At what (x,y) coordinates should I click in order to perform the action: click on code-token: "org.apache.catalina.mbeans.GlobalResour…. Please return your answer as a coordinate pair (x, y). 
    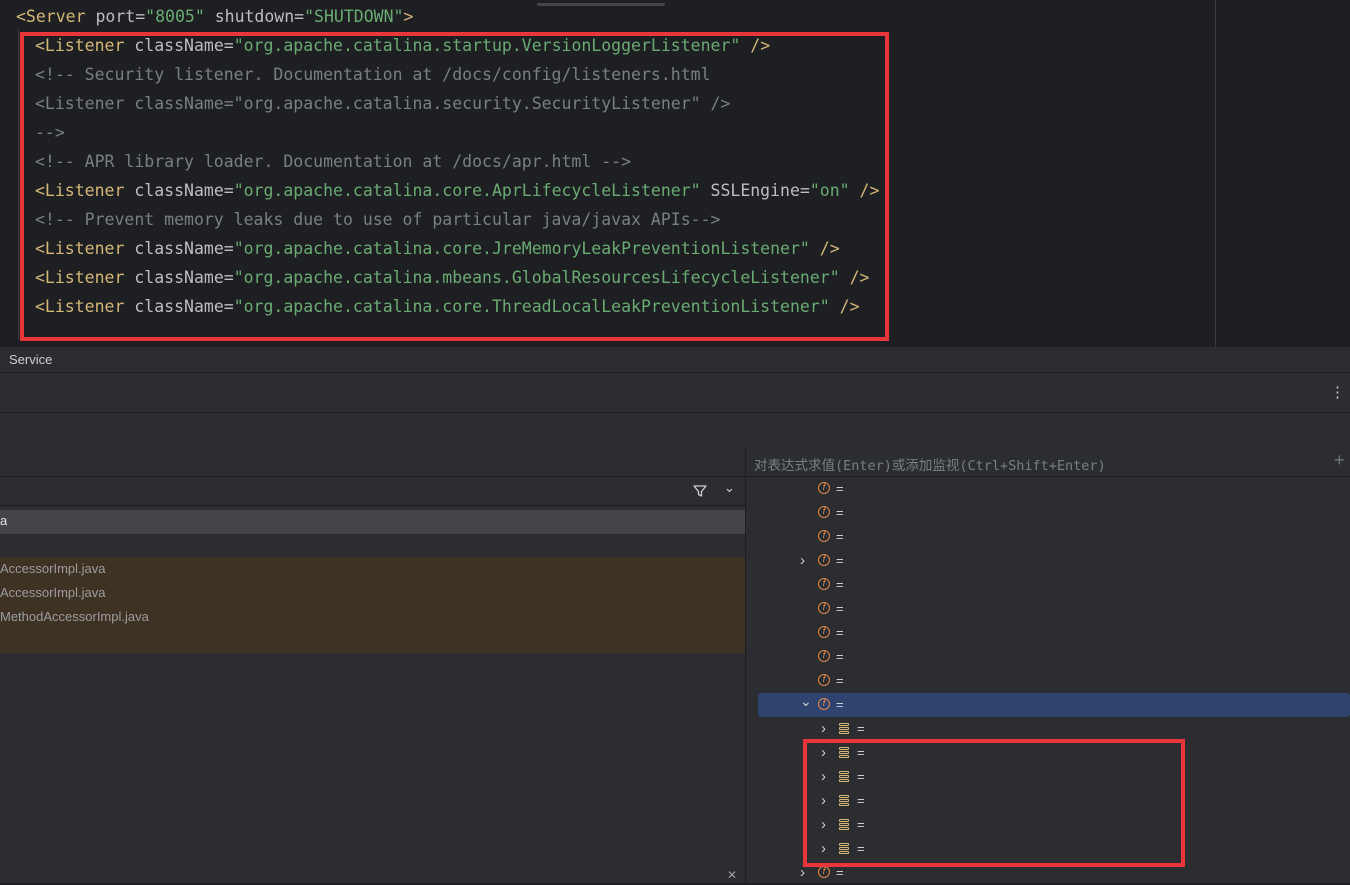
    Looking at the image, I should click on (536, 277).